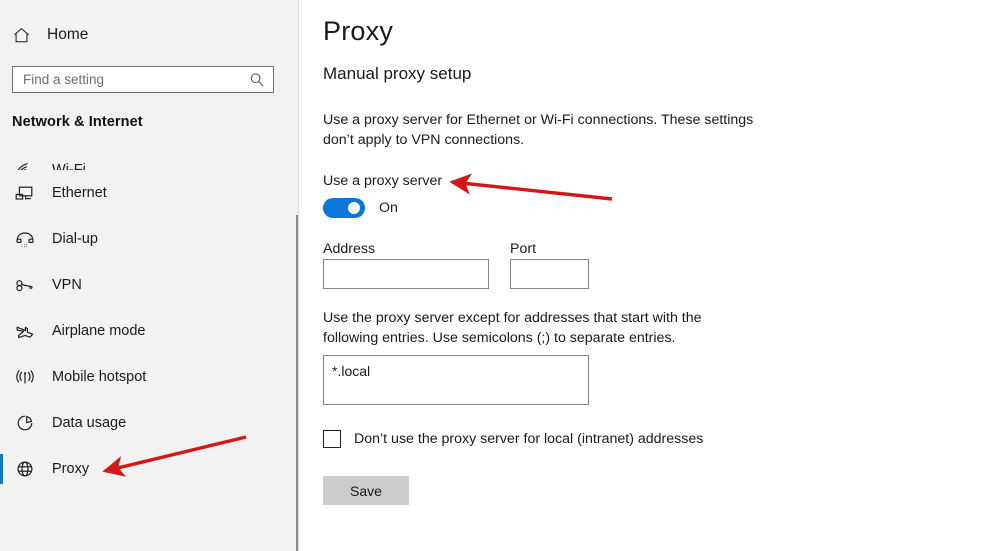 This screenshot has height=551, width=1000. What do you see at coordinates (257, 80) in the screenshot?
I see `search-icon` at bounding box center [257, 80].